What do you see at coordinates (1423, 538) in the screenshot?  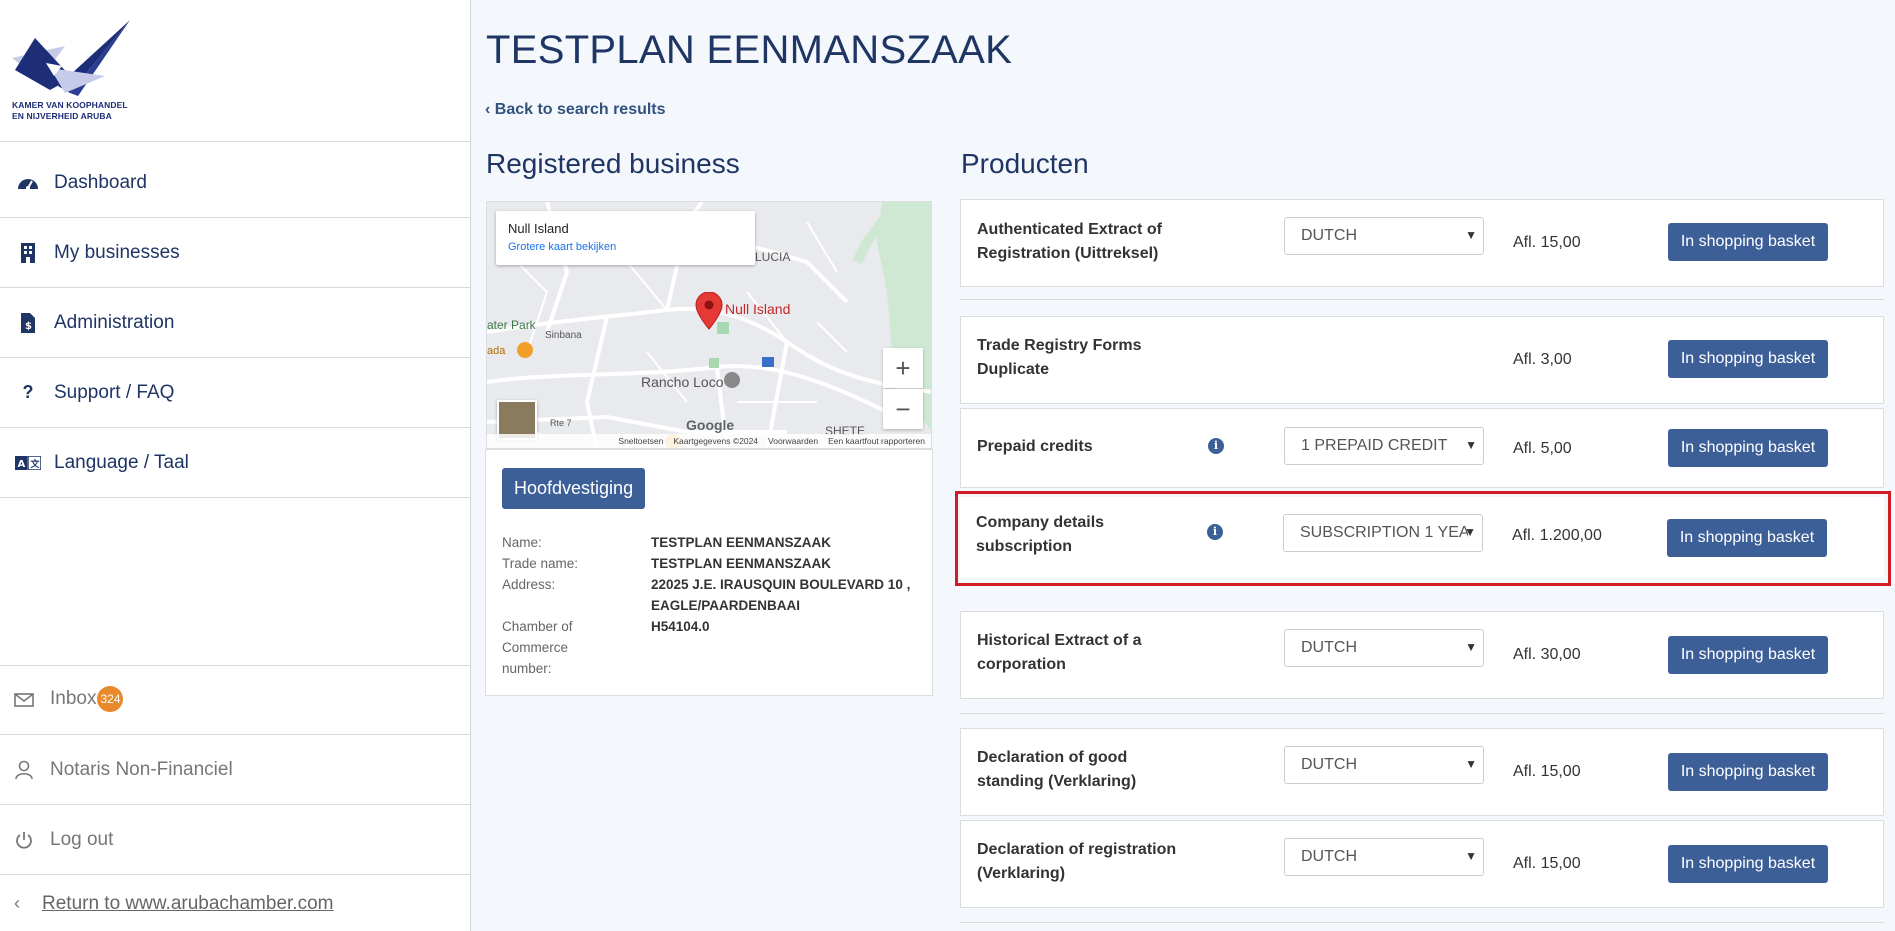 I see `highlight-box` at bounding box center [1423, 538].